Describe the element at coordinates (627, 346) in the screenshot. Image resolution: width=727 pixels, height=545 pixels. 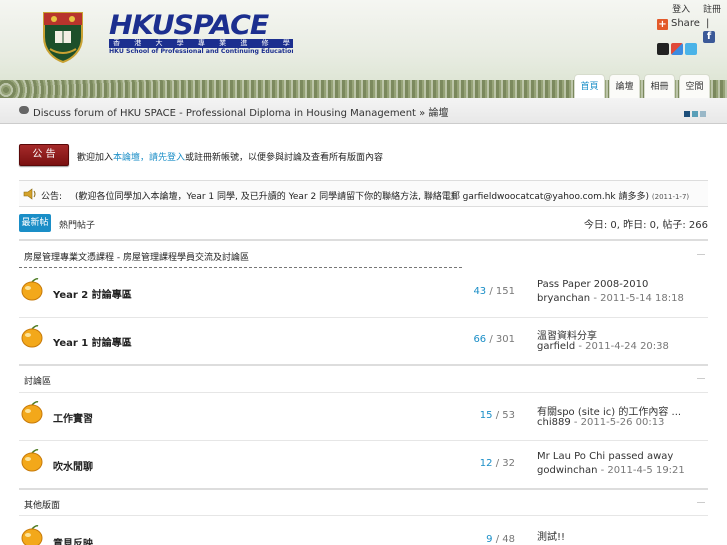
I see `last-post-time: 2011-4-24 20:38` at that location.